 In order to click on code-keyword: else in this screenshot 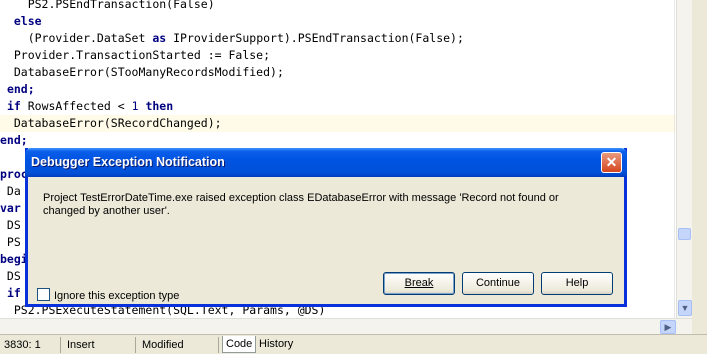, I will do `click(27, 21)`.